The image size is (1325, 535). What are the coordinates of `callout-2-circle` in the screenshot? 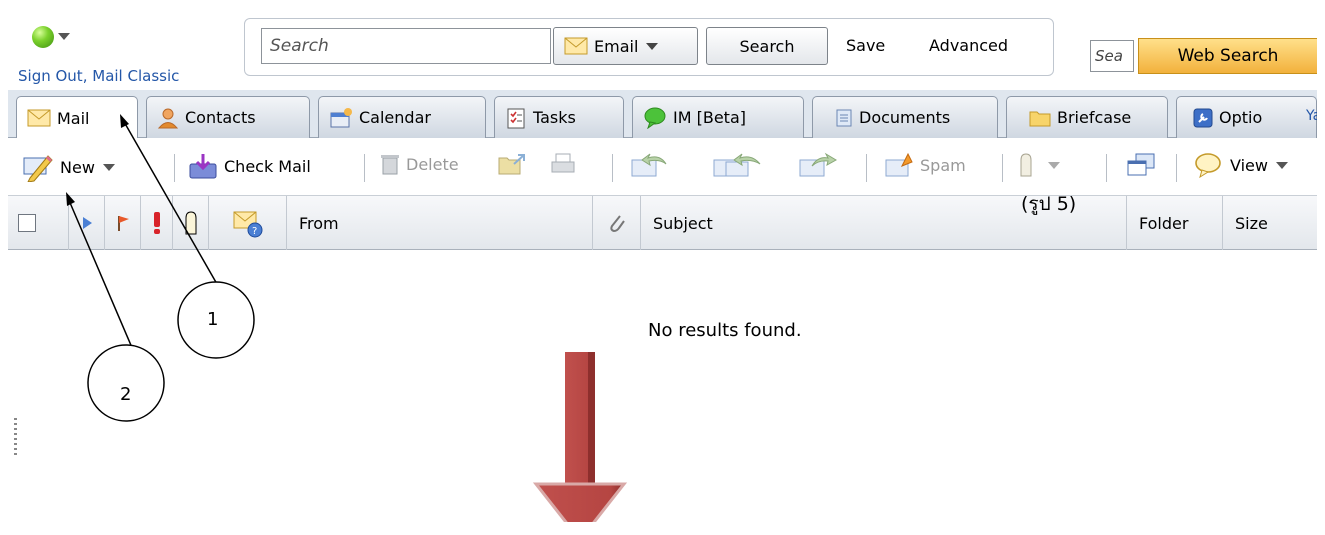 It's located at (126, 383).